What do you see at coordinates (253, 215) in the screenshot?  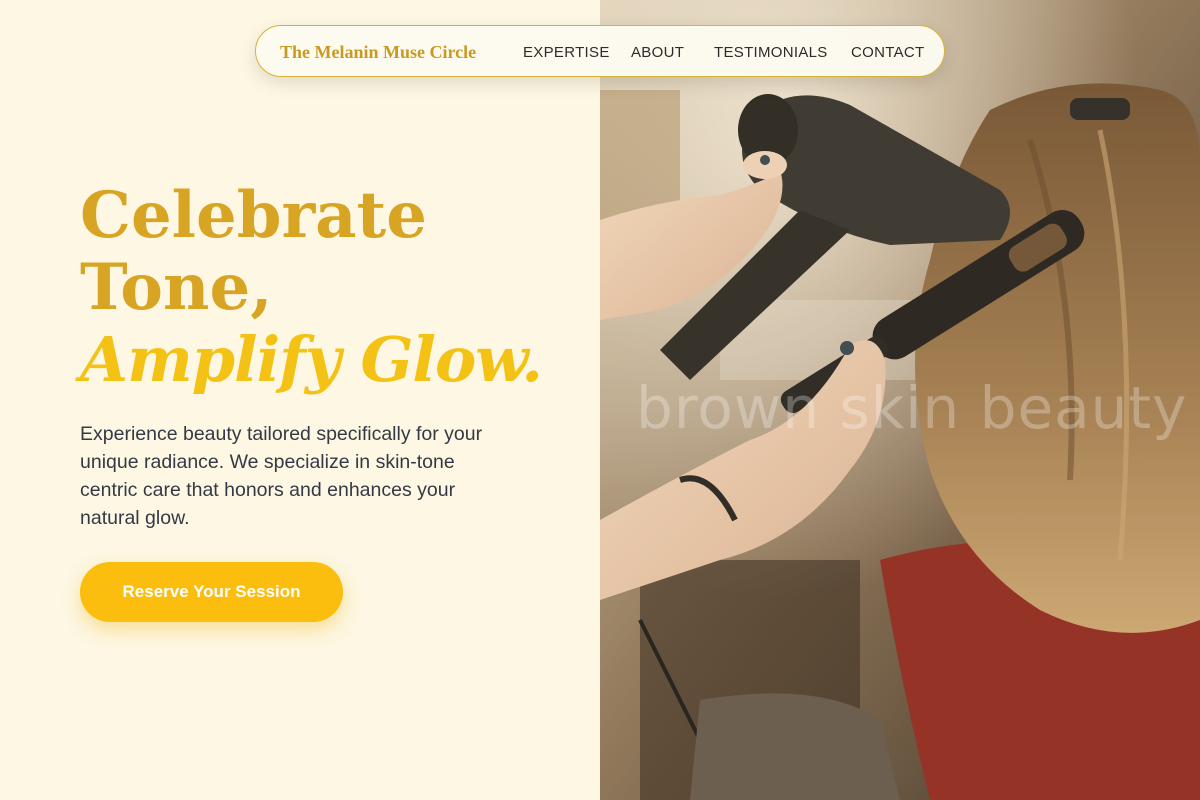 I see `headline-line-1: Celebrate` at bounding box center [253, 215].